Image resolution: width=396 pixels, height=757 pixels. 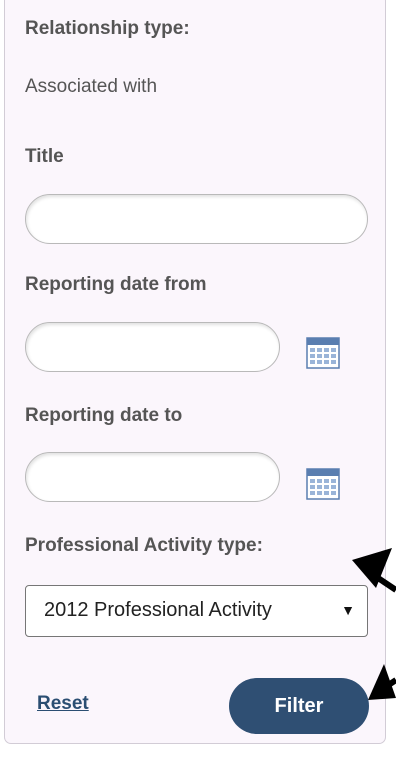 What do you see at coordinates (158, 610) in the screenshot?
I see `selected-activity-type: 2012 Professional Activity` at bounding box center [158, 610].